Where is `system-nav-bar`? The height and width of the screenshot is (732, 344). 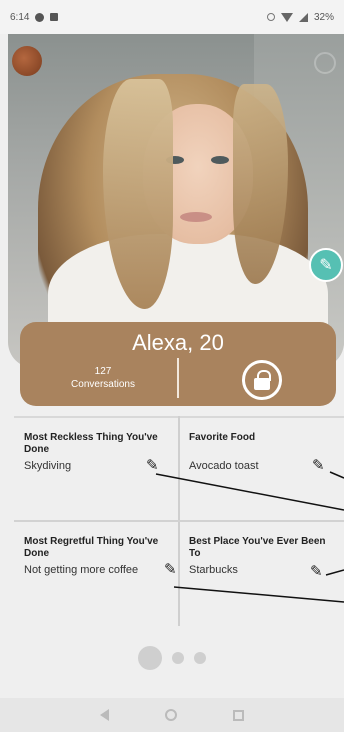 system-nav-bar is located at coordinates (172, 715).